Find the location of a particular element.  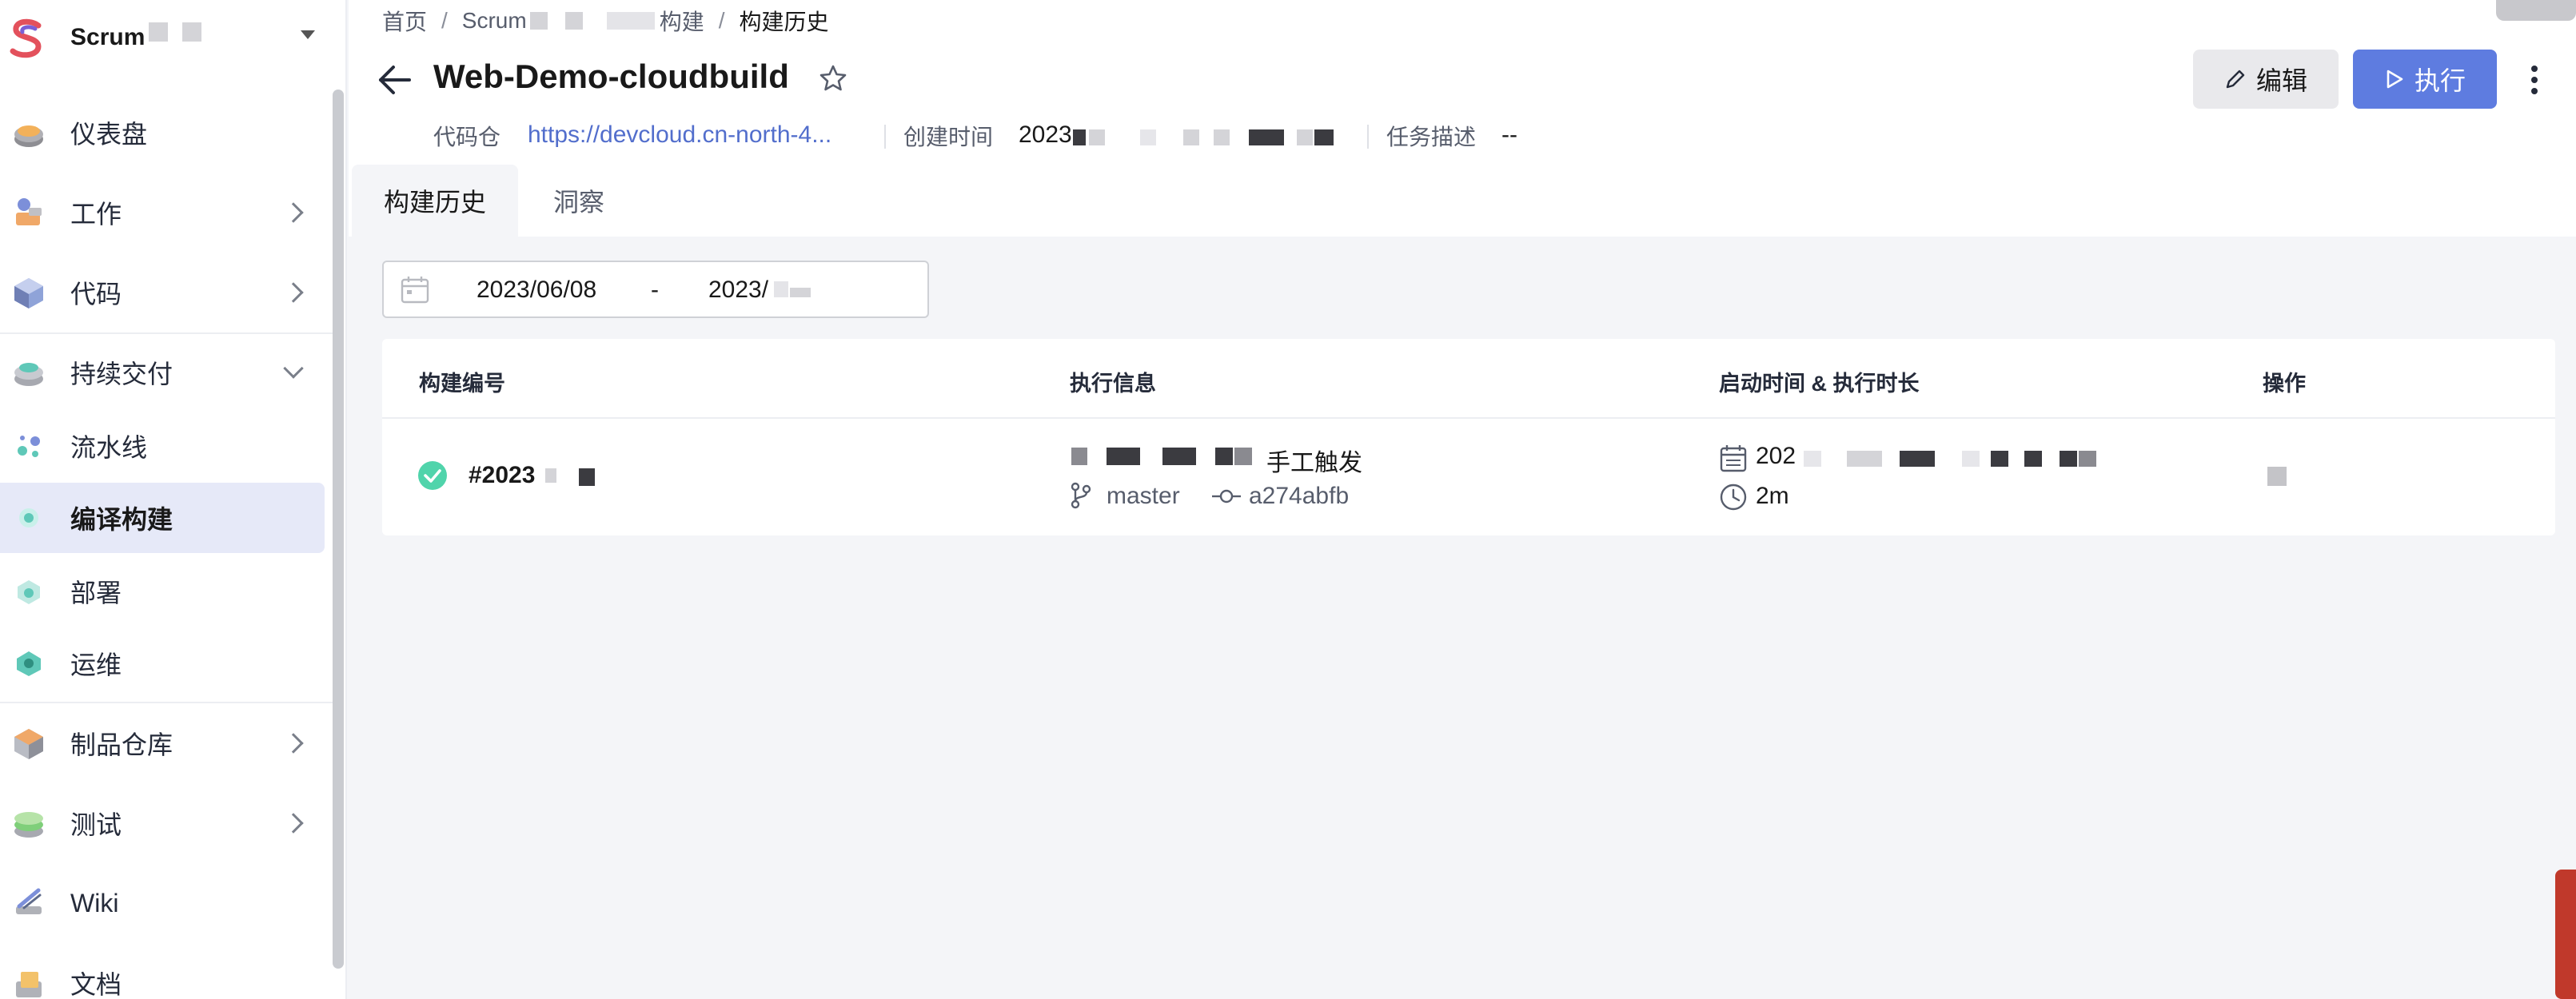

sidebar-item-continuous-delivery: 持续交付 is located at coordinates (163, 372).